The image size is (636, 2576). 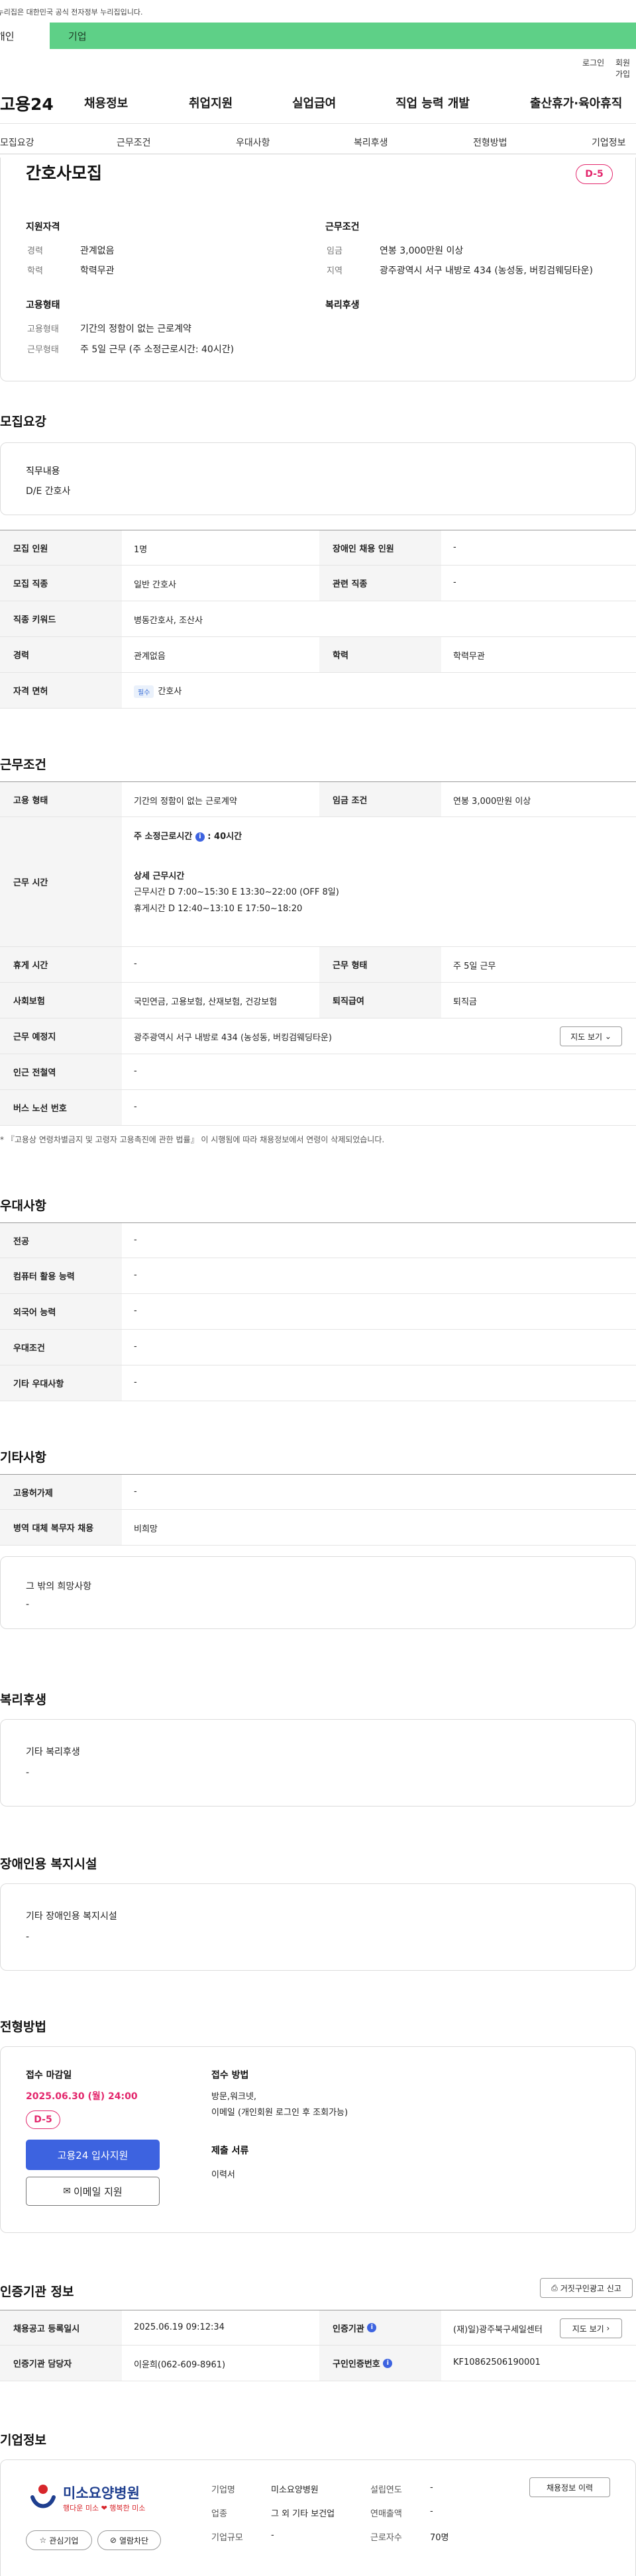 What do you see at coordinates (211, 102) in the screenshot?
I see `gnb-menu-item: 취업지원` at bounding box center [211, 102].